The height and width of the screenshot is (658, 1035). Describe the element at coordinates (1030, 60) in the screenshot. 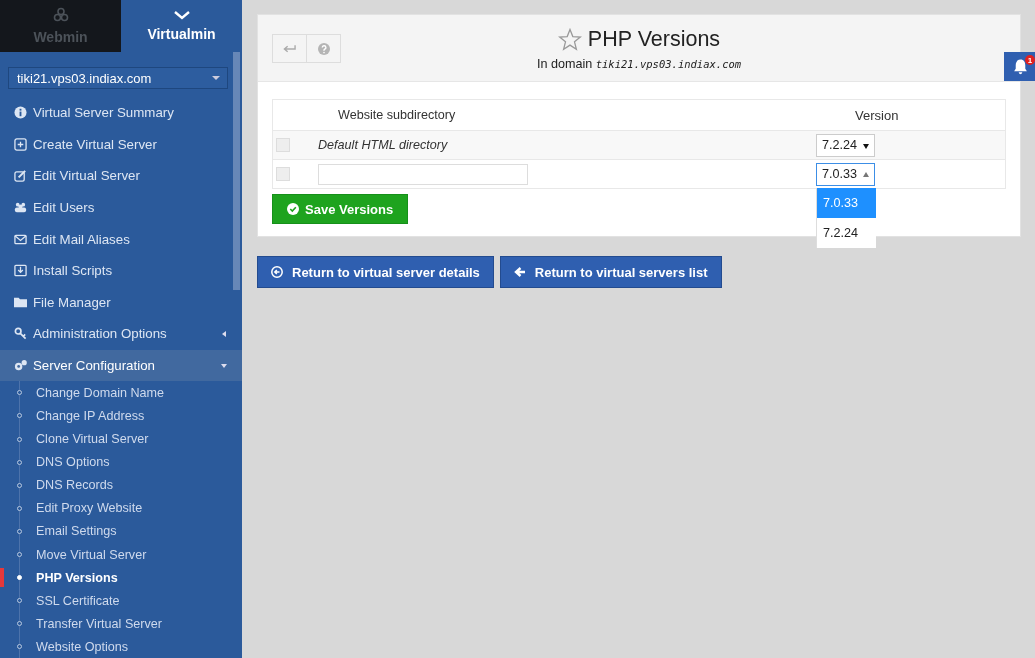

I see `notification-count: 1` at that location.